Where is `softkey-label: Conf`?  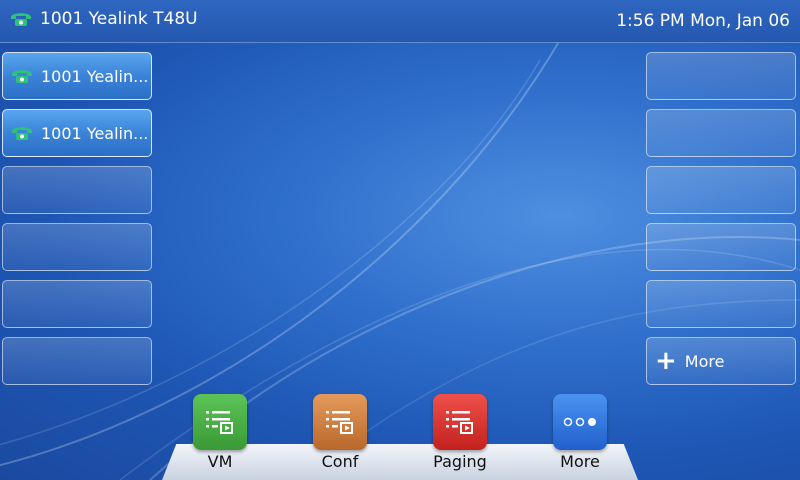 softkey-label: Conf is located at coordinates (340, 461).